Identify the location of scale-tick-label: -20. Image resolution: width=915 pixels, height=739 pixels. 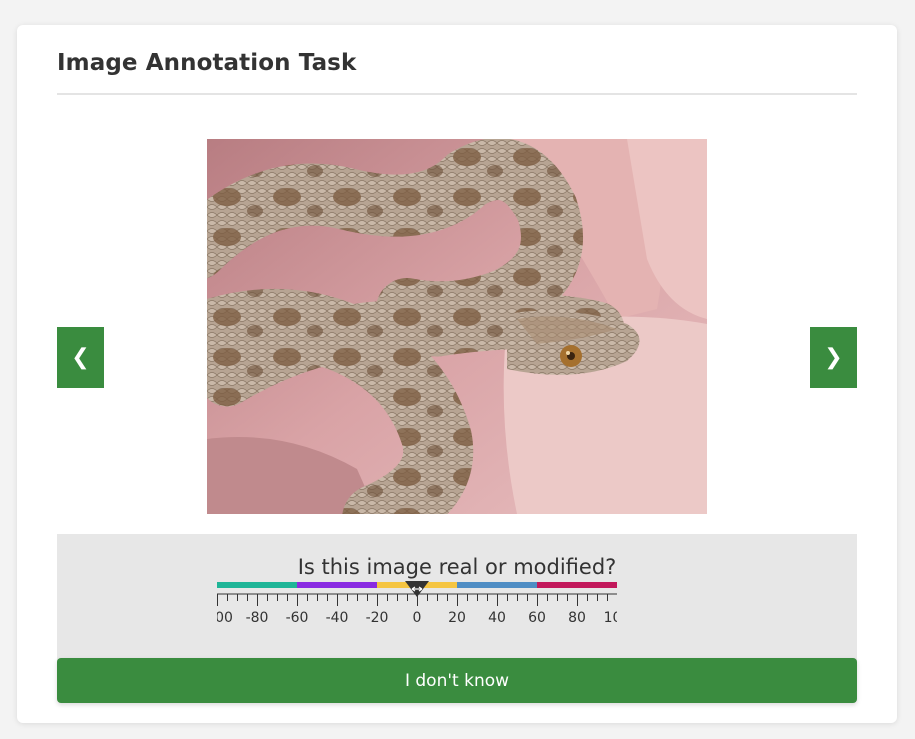
(377, 618).